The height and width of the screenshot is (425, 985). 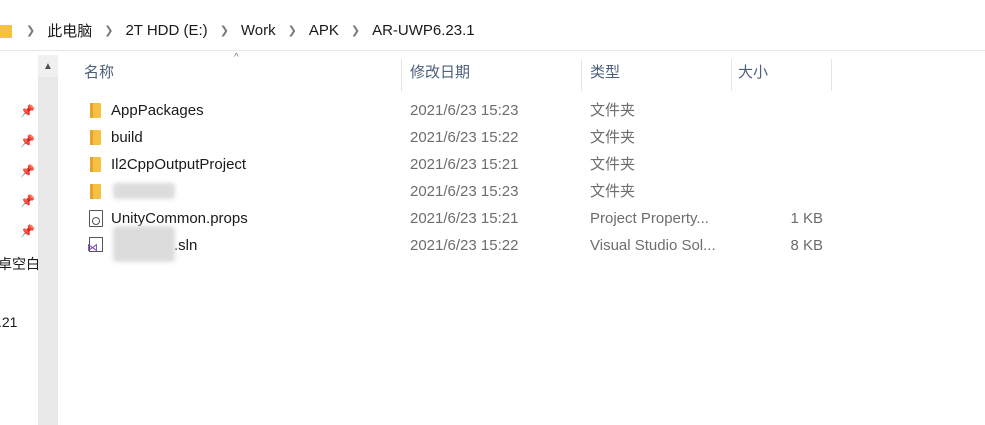 What do you see at coordinates (236, 57) in the screenshot?
I see `sort-ascending-icon: ^` at bounding box center [236, 57].